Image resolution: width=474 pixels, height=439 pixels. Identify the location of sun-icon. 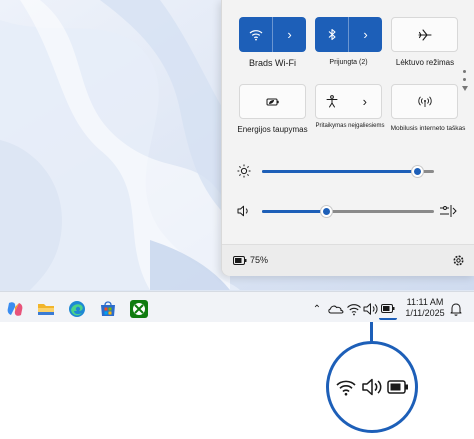
(244, 171).